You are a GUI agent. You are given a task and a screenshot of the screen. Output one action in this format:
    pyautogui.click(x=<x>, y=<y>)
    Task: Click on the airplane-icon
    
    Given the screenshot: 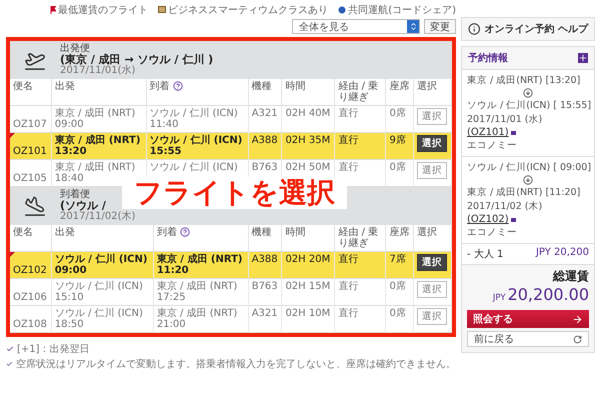 What is the action you would take?
    pyautogui.click(x=35, y=206)
    